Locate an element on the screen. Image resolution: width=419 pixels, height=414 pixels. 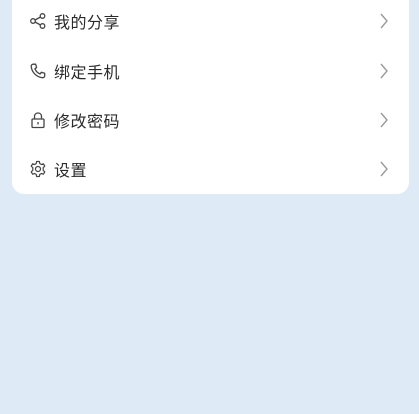
menu-item-label: 我的分享 is located at coordinates (87, 22).